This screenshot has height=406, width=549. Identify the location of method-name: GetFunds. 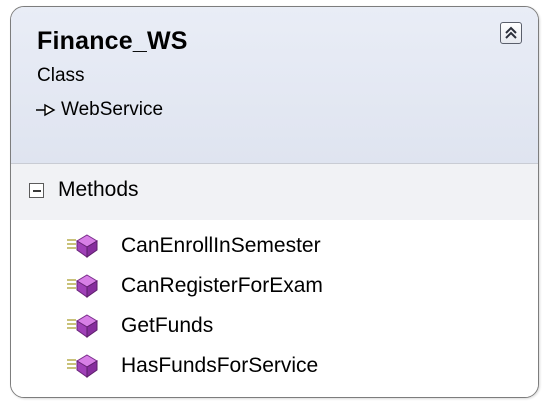
(167, 325).